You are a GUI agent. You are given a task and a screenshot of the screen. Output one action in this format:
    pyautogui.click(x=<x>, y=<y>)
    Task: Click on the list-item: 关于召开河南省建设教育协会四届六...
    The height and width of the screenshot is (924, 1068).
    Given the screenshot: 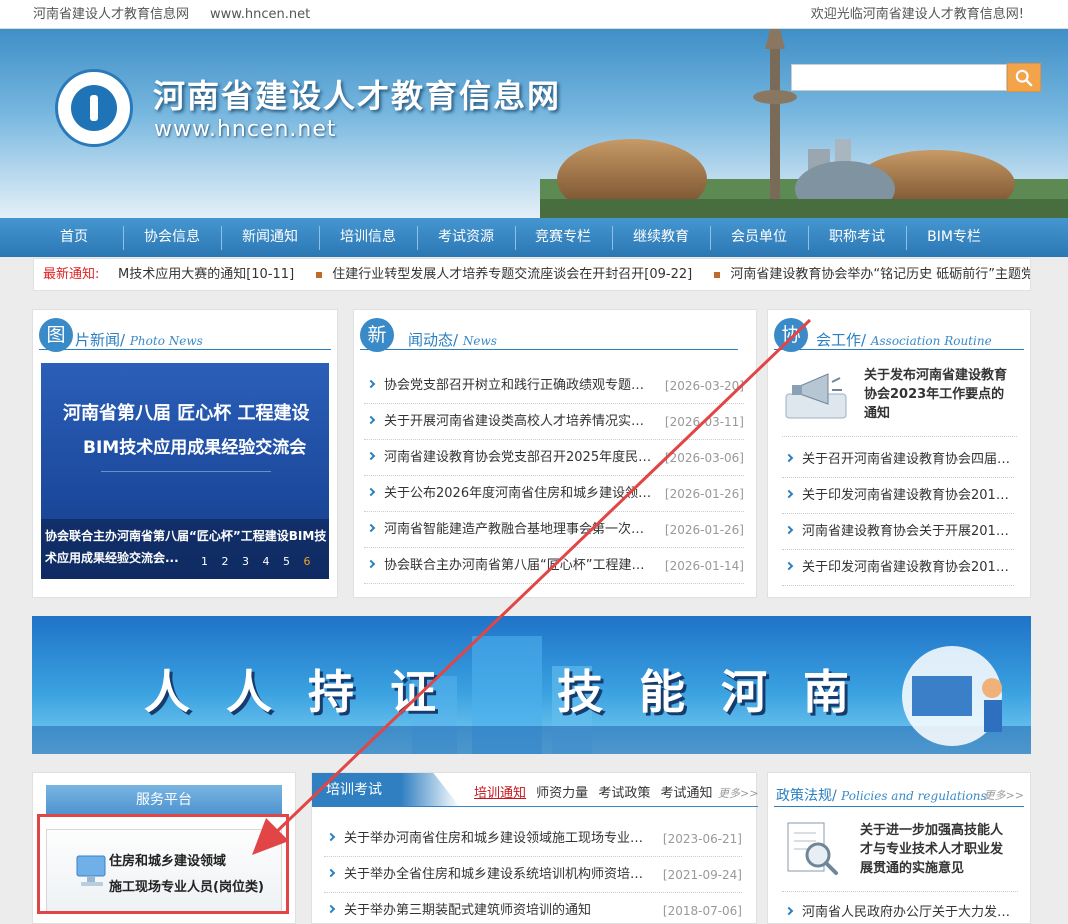 What is the action you would take?
    pyautogui.click(x=898, y=460)
    